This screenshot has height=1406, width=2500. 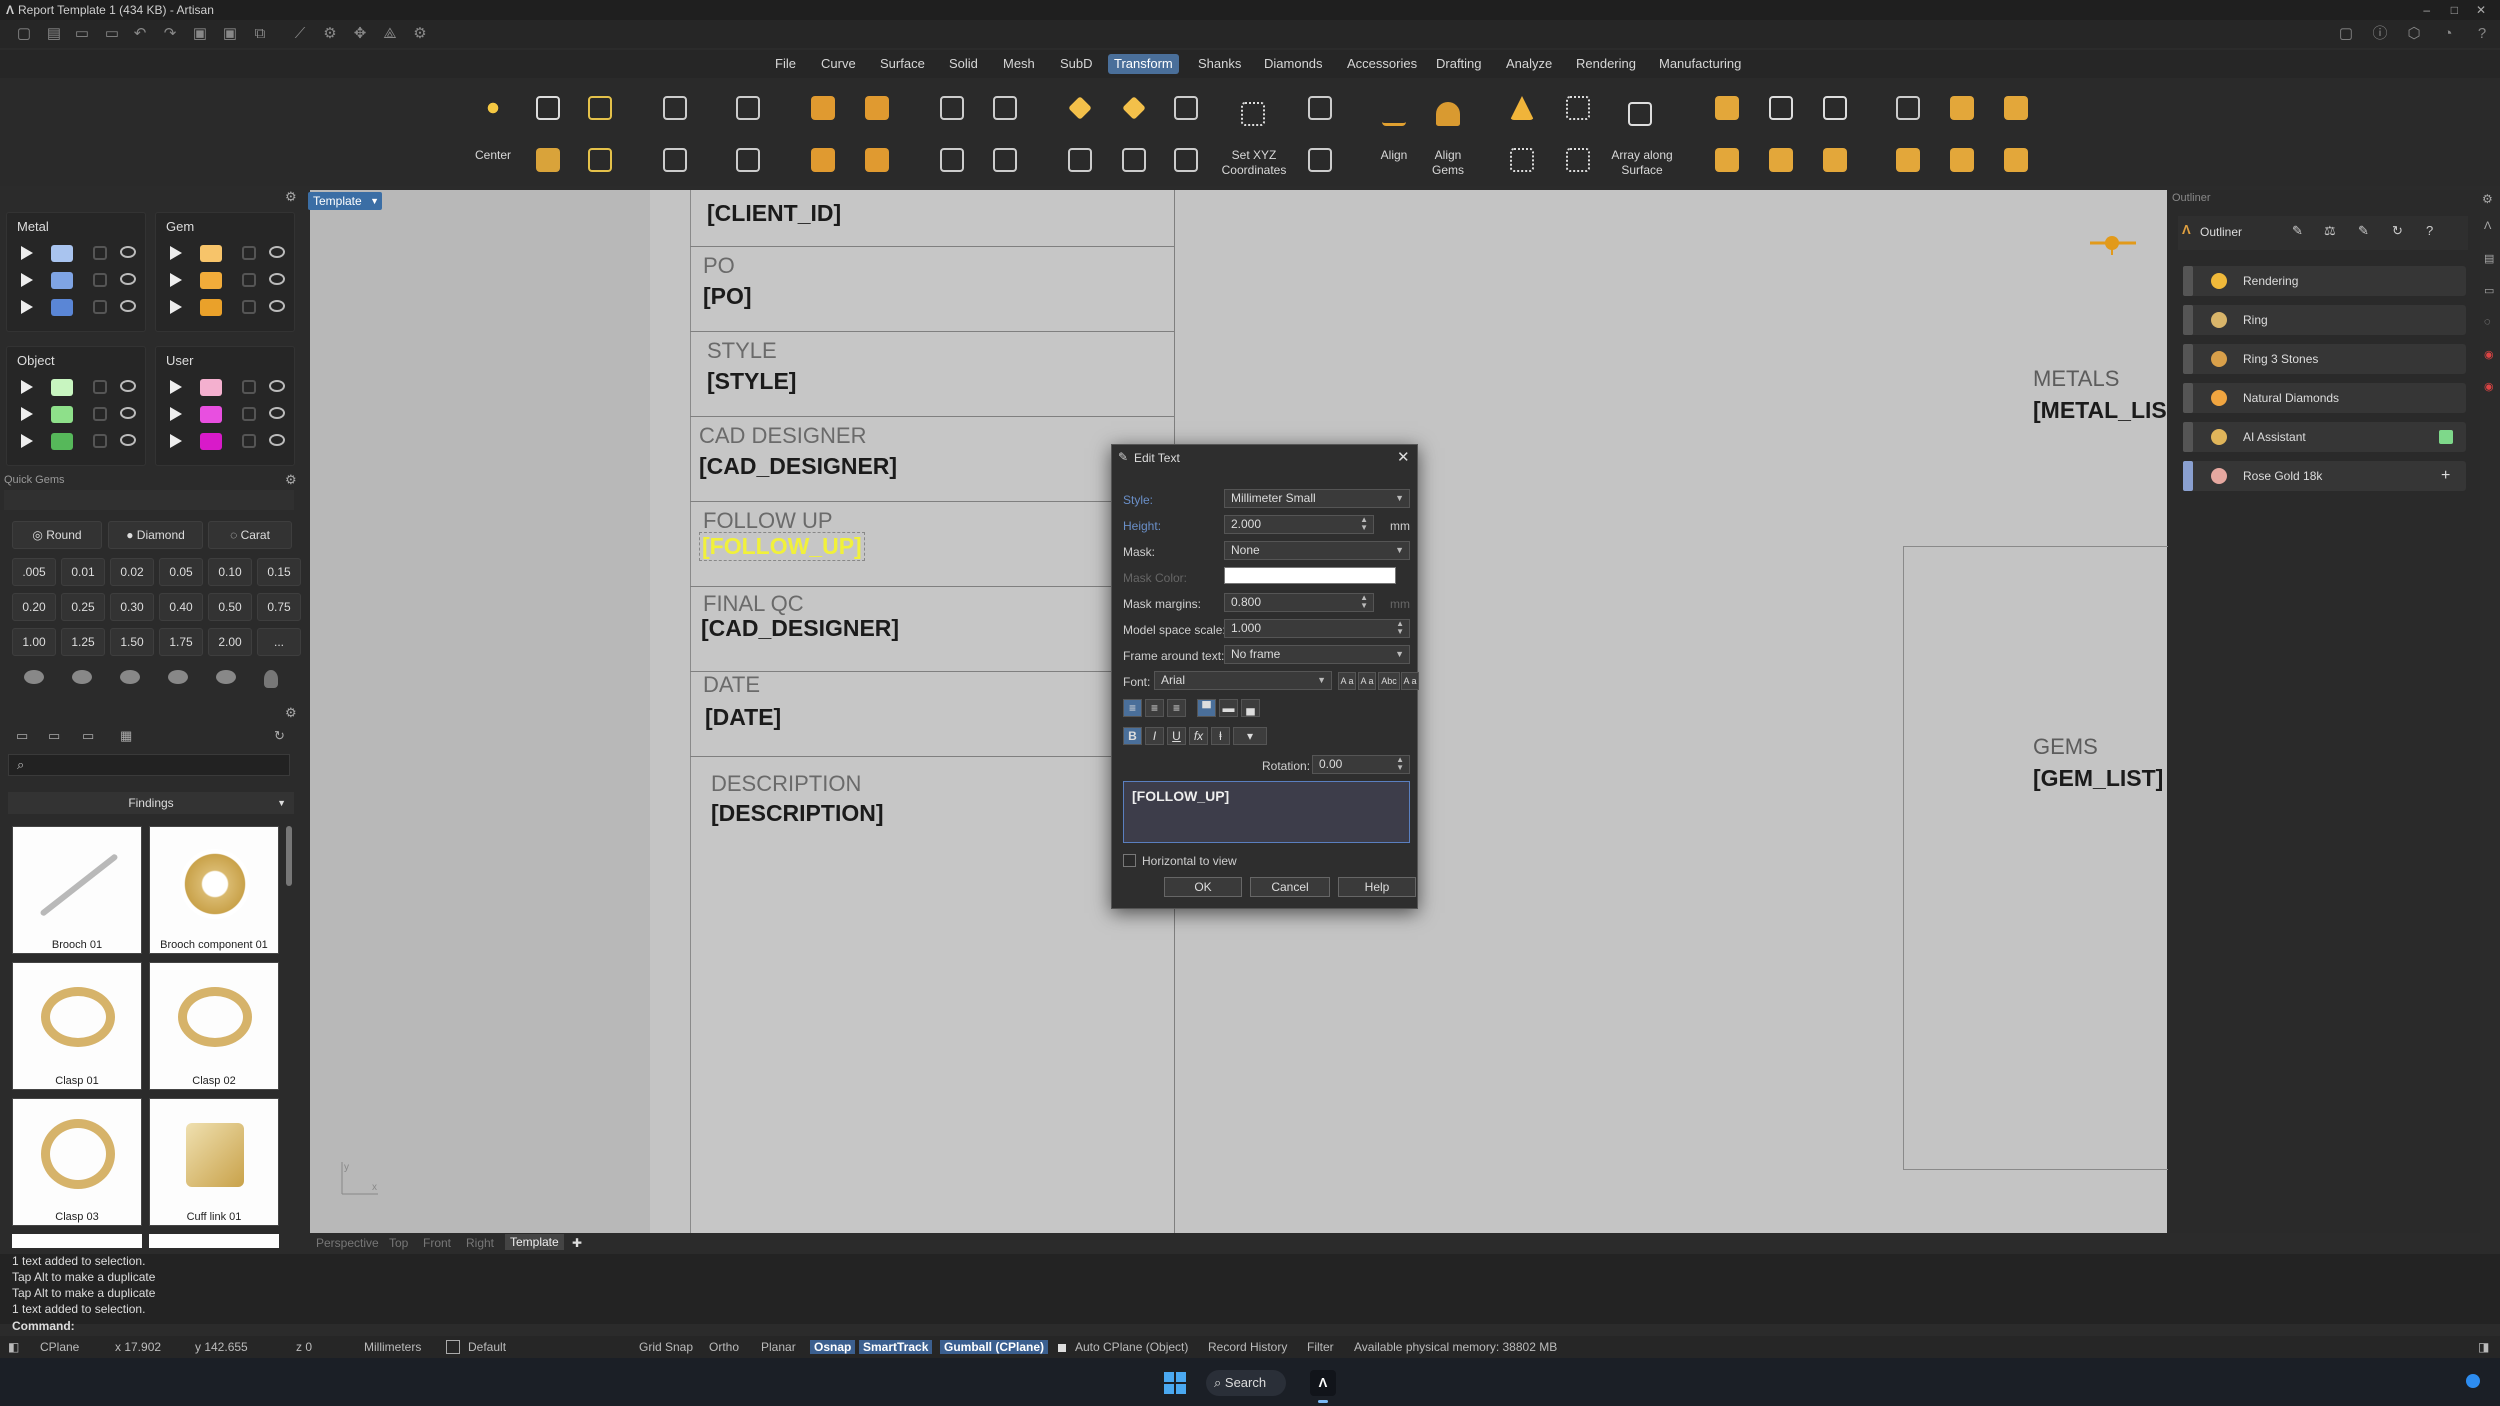 I want to click on array-crv-on-srf-button, so click(x=877, y=160).